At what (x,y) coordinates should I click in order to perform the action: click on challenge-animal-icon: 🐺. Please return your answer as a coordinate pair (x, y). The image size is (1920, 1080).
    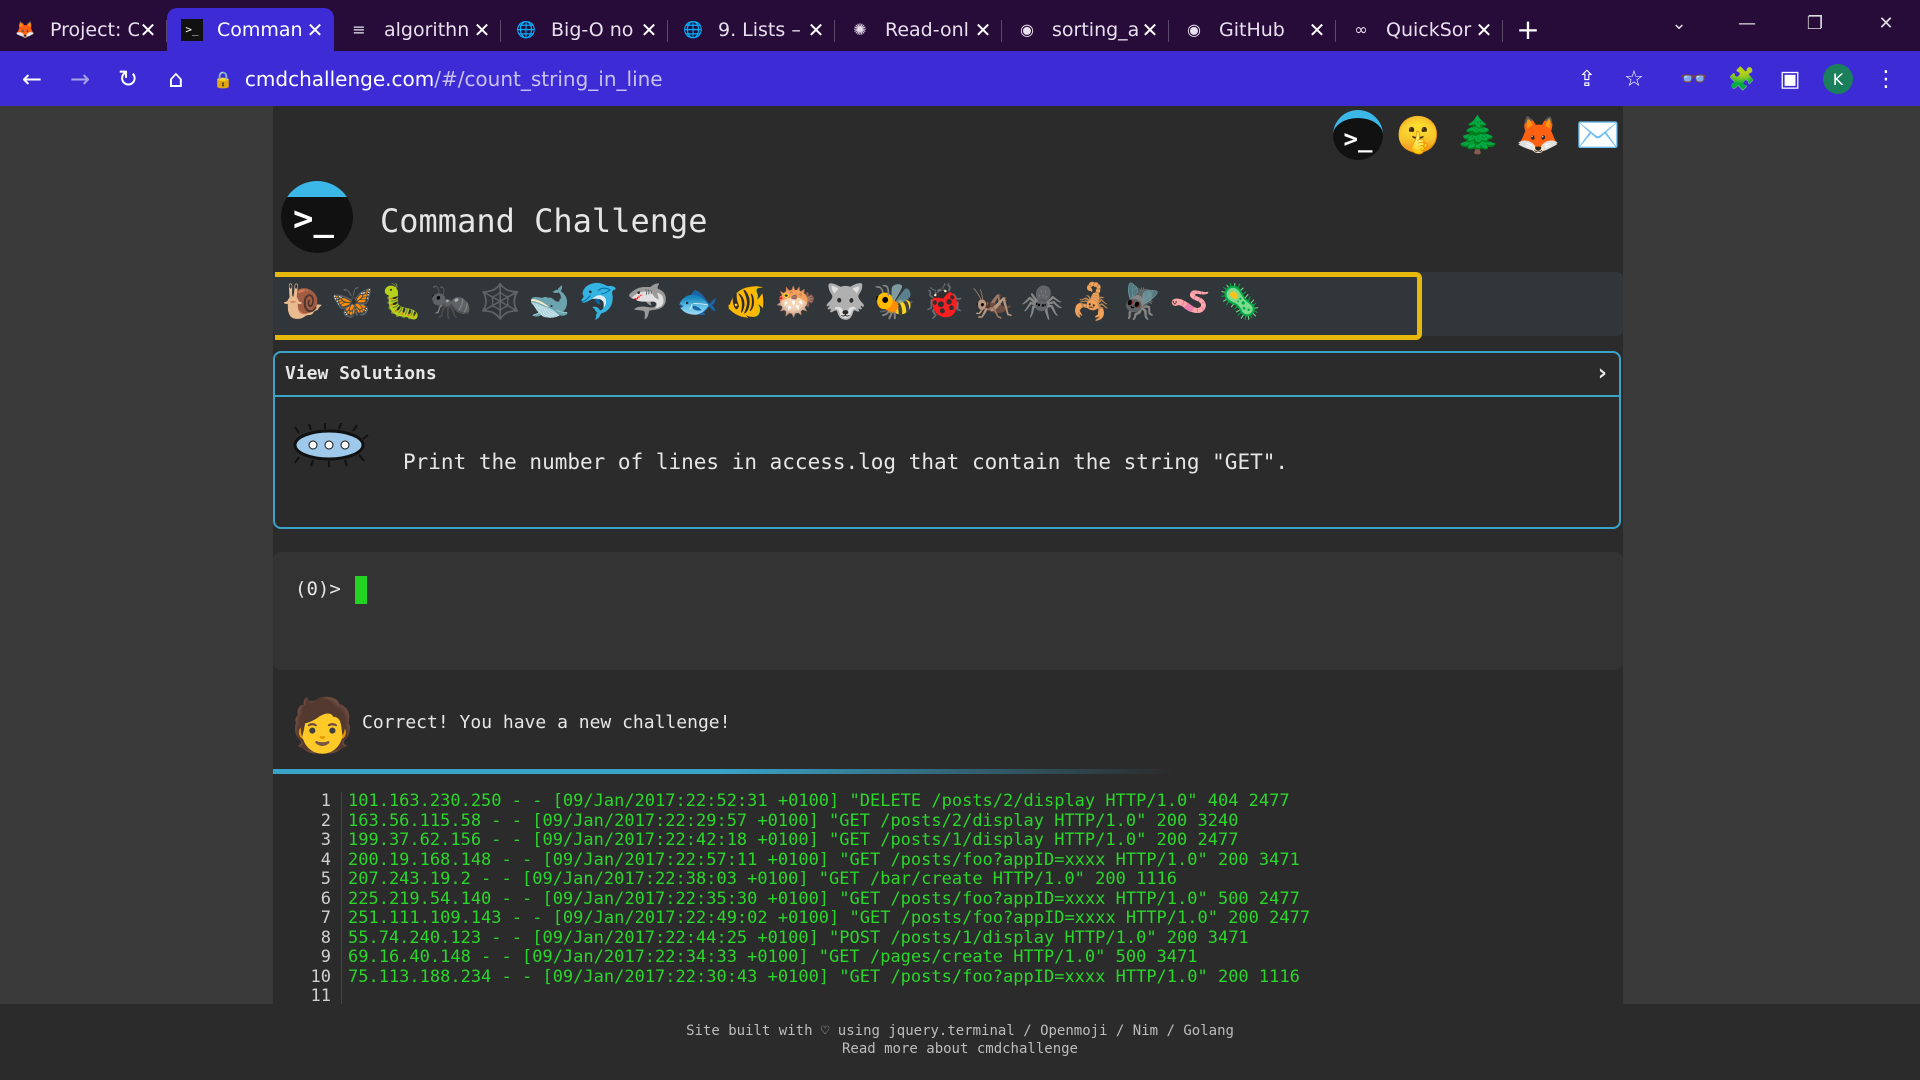
    Looking at the image, I should click on (845, 302).